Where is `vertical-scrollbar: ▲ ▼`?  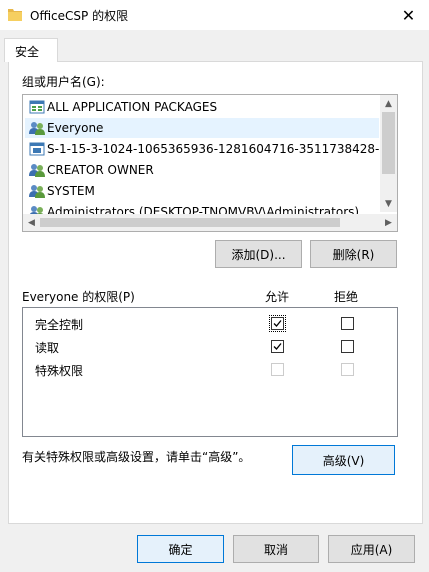 vertical-scrollbar: ▲ ▼ is located at coordinates (388, 153).